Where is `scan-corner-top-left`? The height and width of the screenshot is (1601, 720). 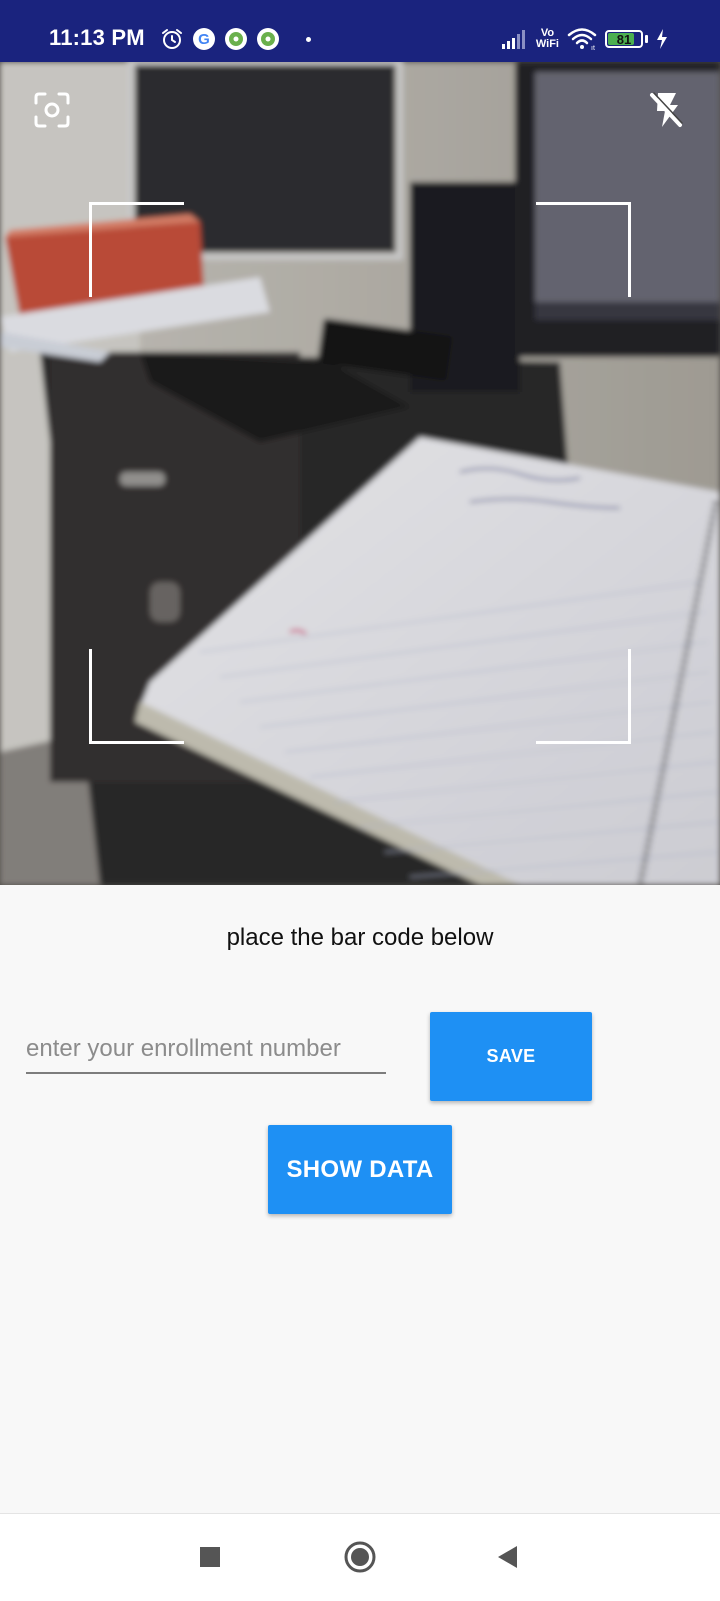 scan-corner-top-left is located at coordinates (136, 249).